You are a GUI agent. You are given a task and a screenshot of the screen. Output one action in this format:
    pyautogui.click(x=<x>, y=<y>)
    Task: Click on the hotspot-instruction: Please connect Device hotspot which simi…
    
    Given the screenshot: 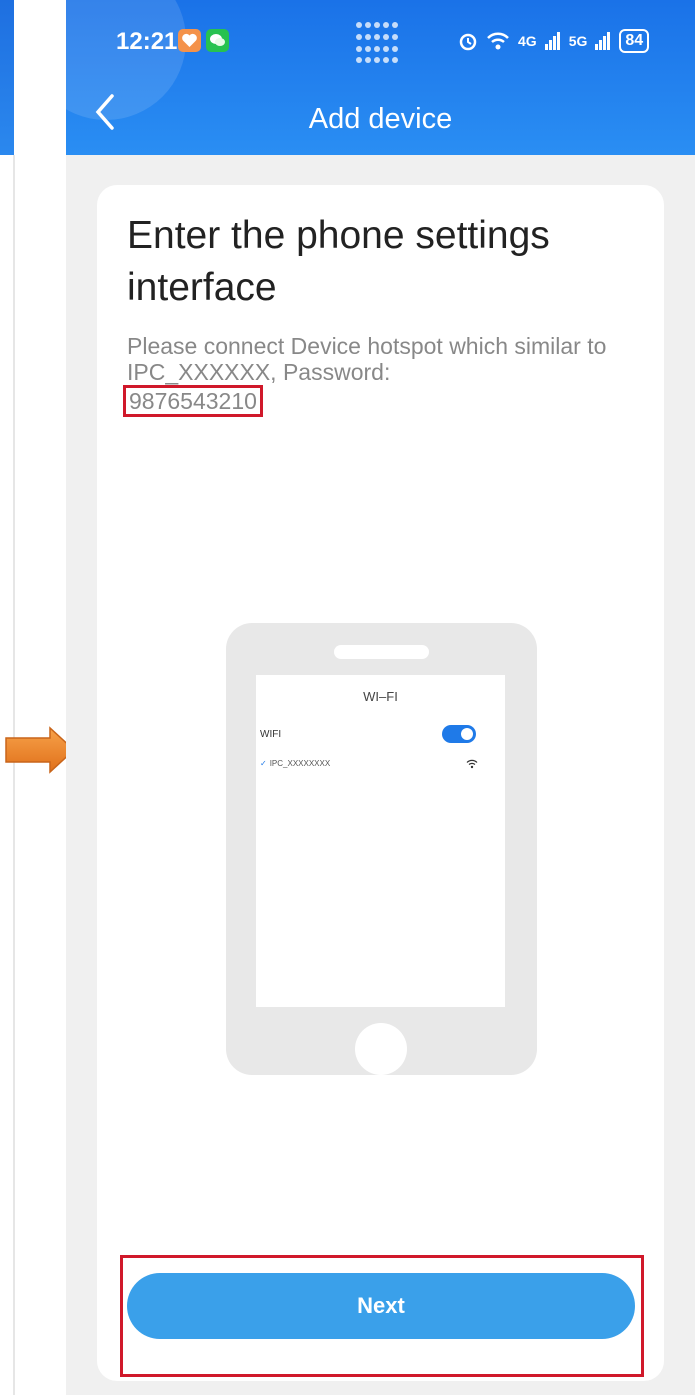 What is the action you would take?
    pyautogui.click(x=367, y=359)
    